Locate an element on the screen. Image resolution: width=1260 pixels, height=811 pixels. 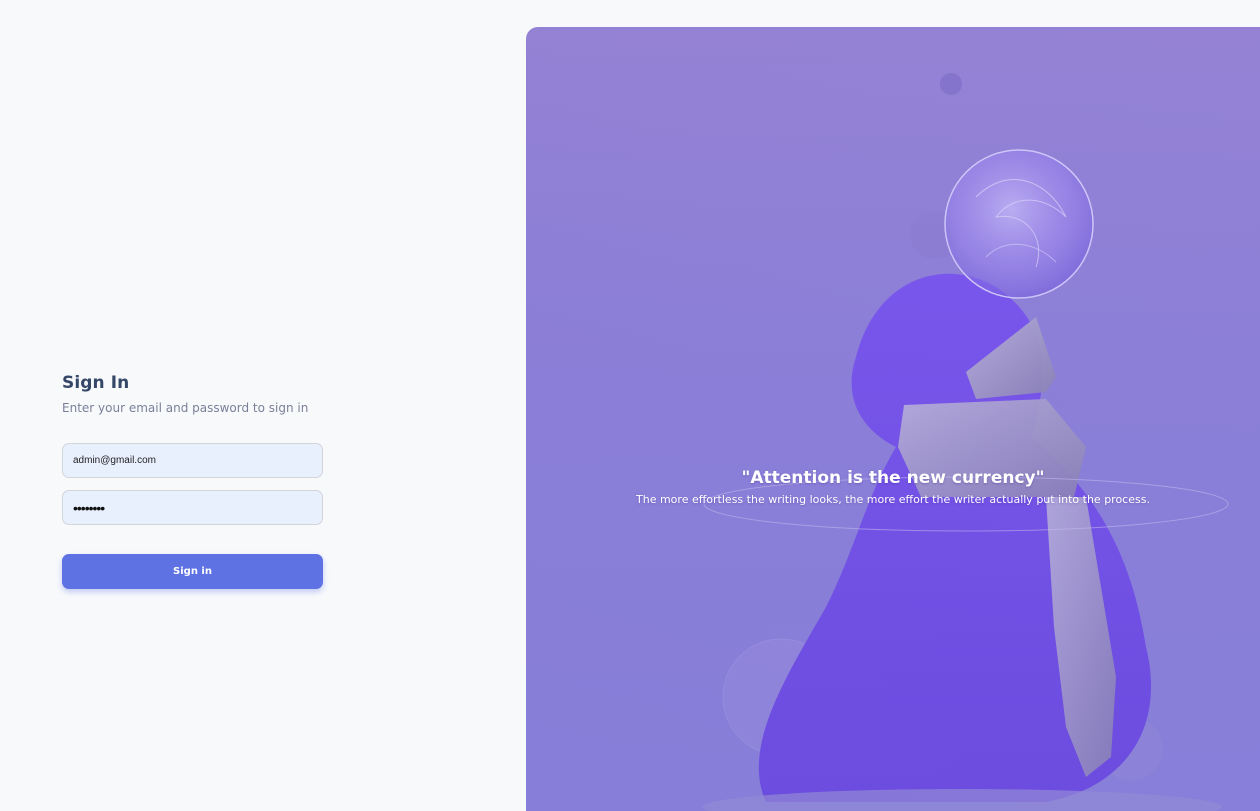
password-field is located at coordinates (192, 507).